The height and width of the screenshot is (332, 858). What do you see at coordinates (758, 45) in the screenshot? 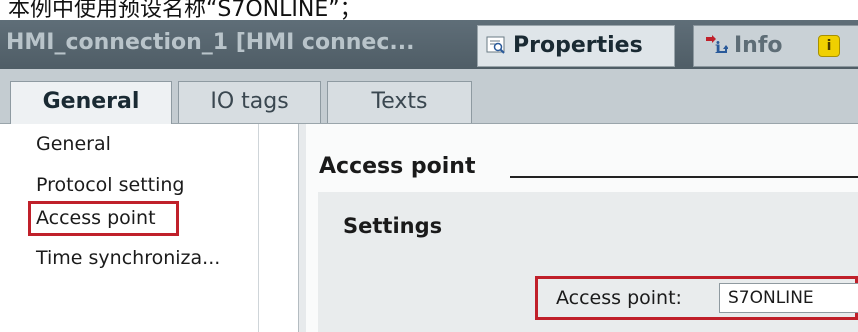
I see `tab-info-label: Info` at bounding box center [758, 45].